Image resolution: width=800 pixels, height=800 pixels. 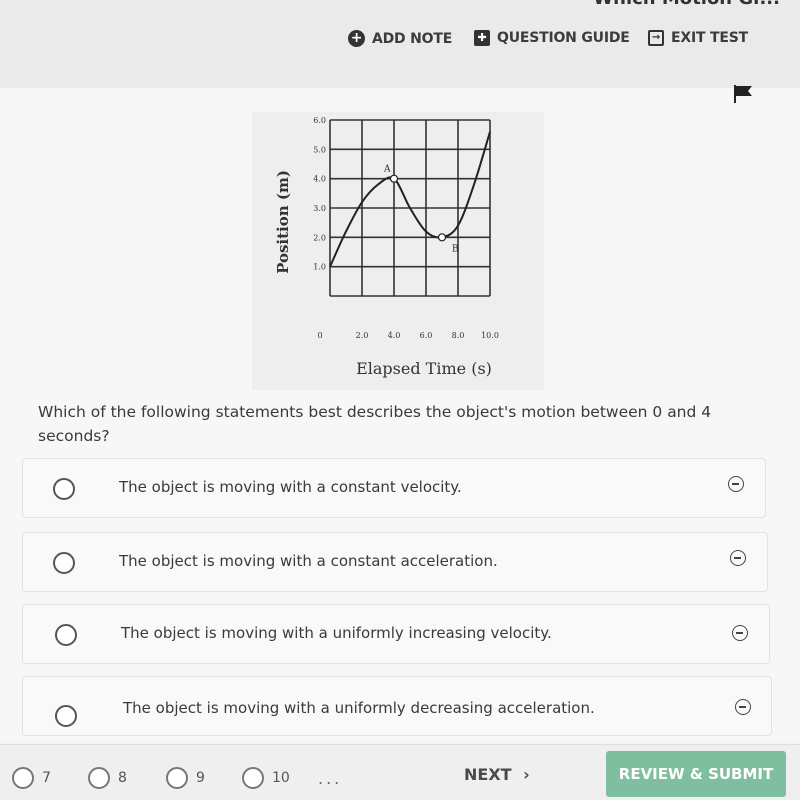 I want to click on add-note-label: ADD NOTE, so click(x=412, y=38).